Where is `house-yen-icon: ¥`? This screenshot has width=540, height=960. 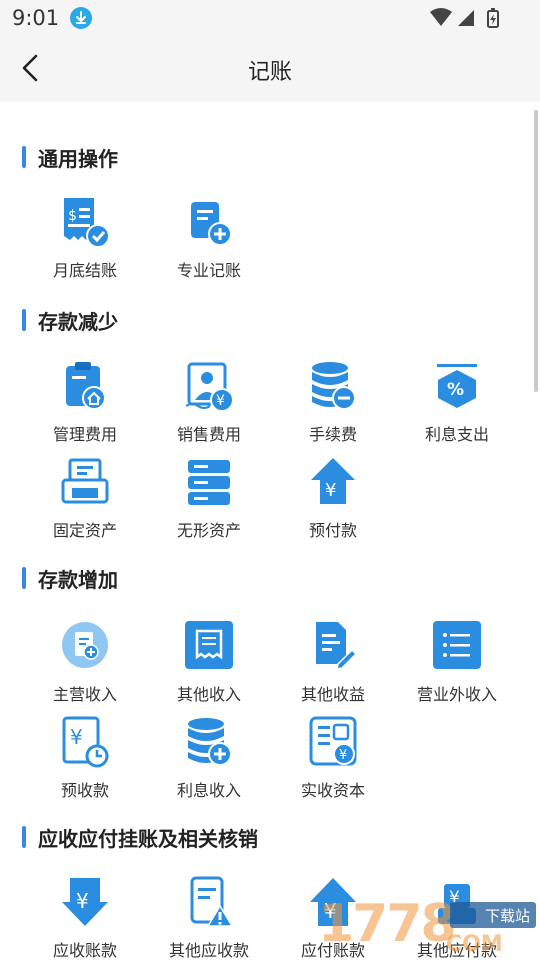 house-yen-icon: ¥ is located at coordinates (333, 483).